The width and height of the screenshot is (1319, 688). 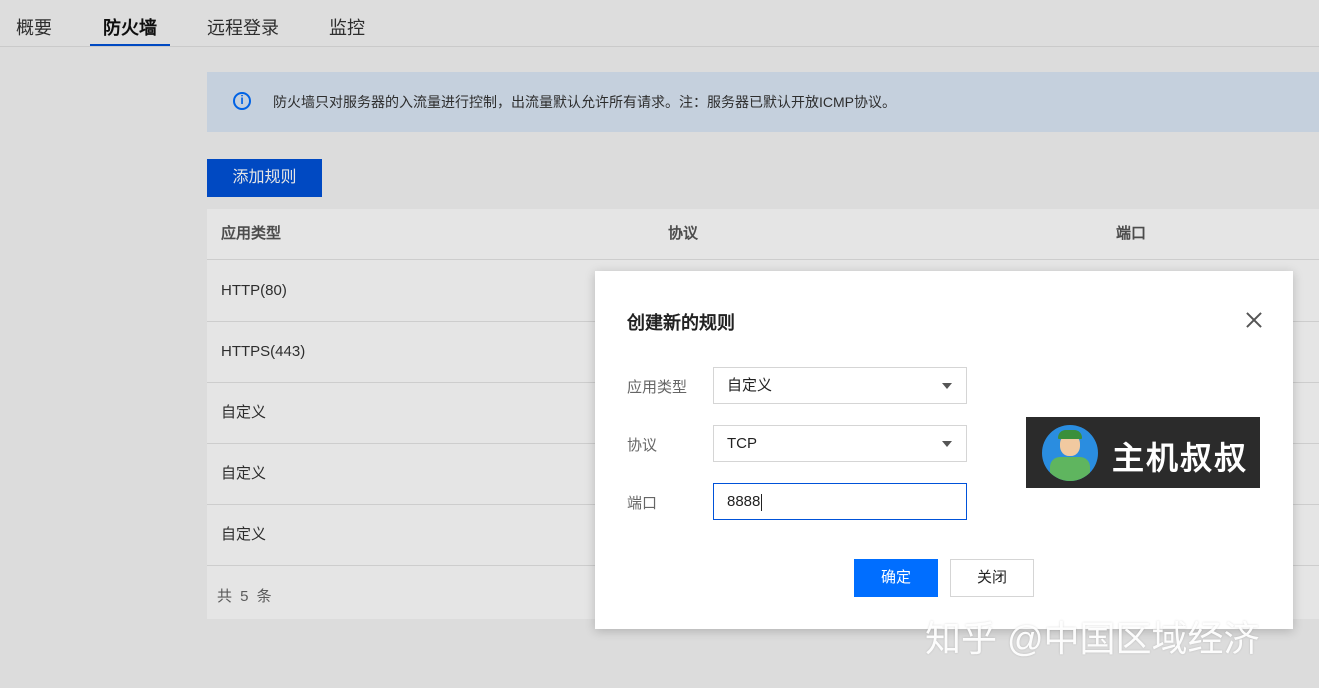 I want to click on text-cursor, so click(x=762, y=502).